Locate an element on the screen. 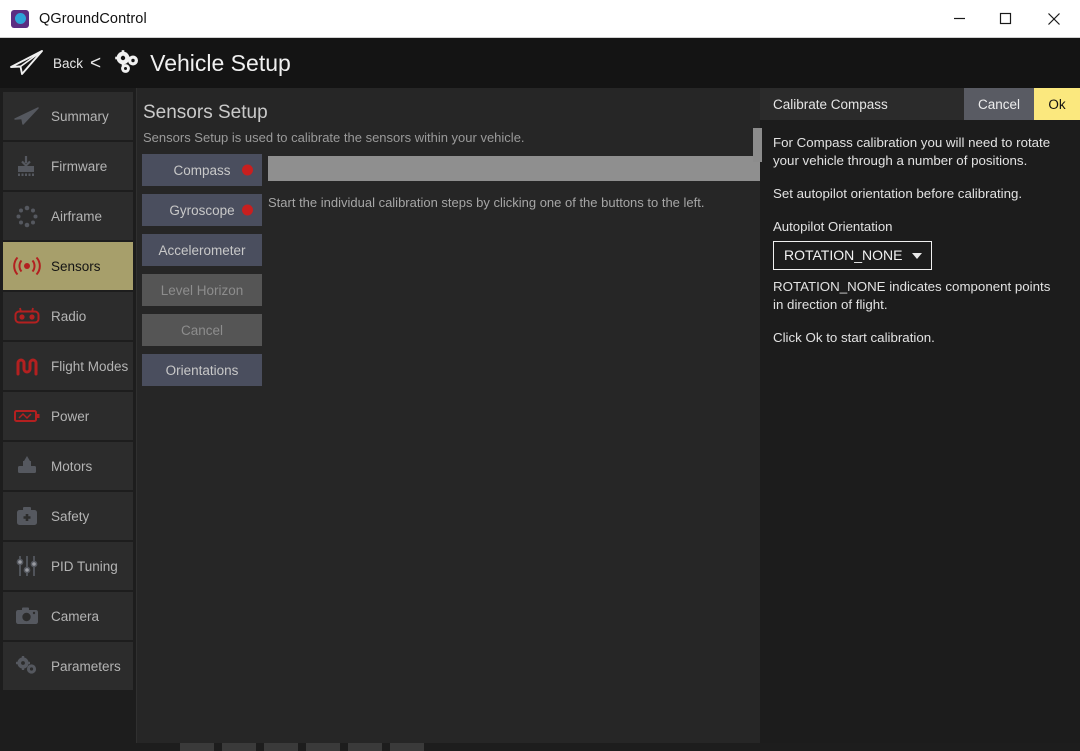 This screenshot has height=751, width=1080. page-title: Vehicle Setup is located at coordinates (220, 62).